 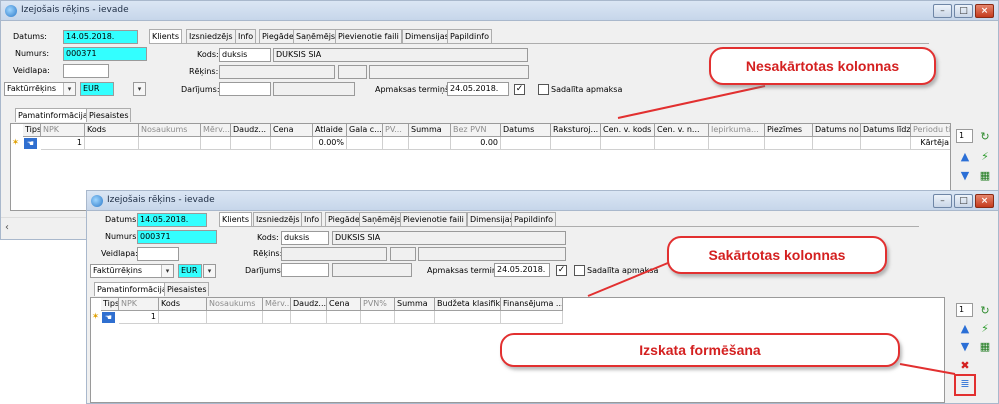 What do you see at coordinates (576, 143) in the screenshot?
I see `cell-raksturojums` at bounding box center [576, 143].